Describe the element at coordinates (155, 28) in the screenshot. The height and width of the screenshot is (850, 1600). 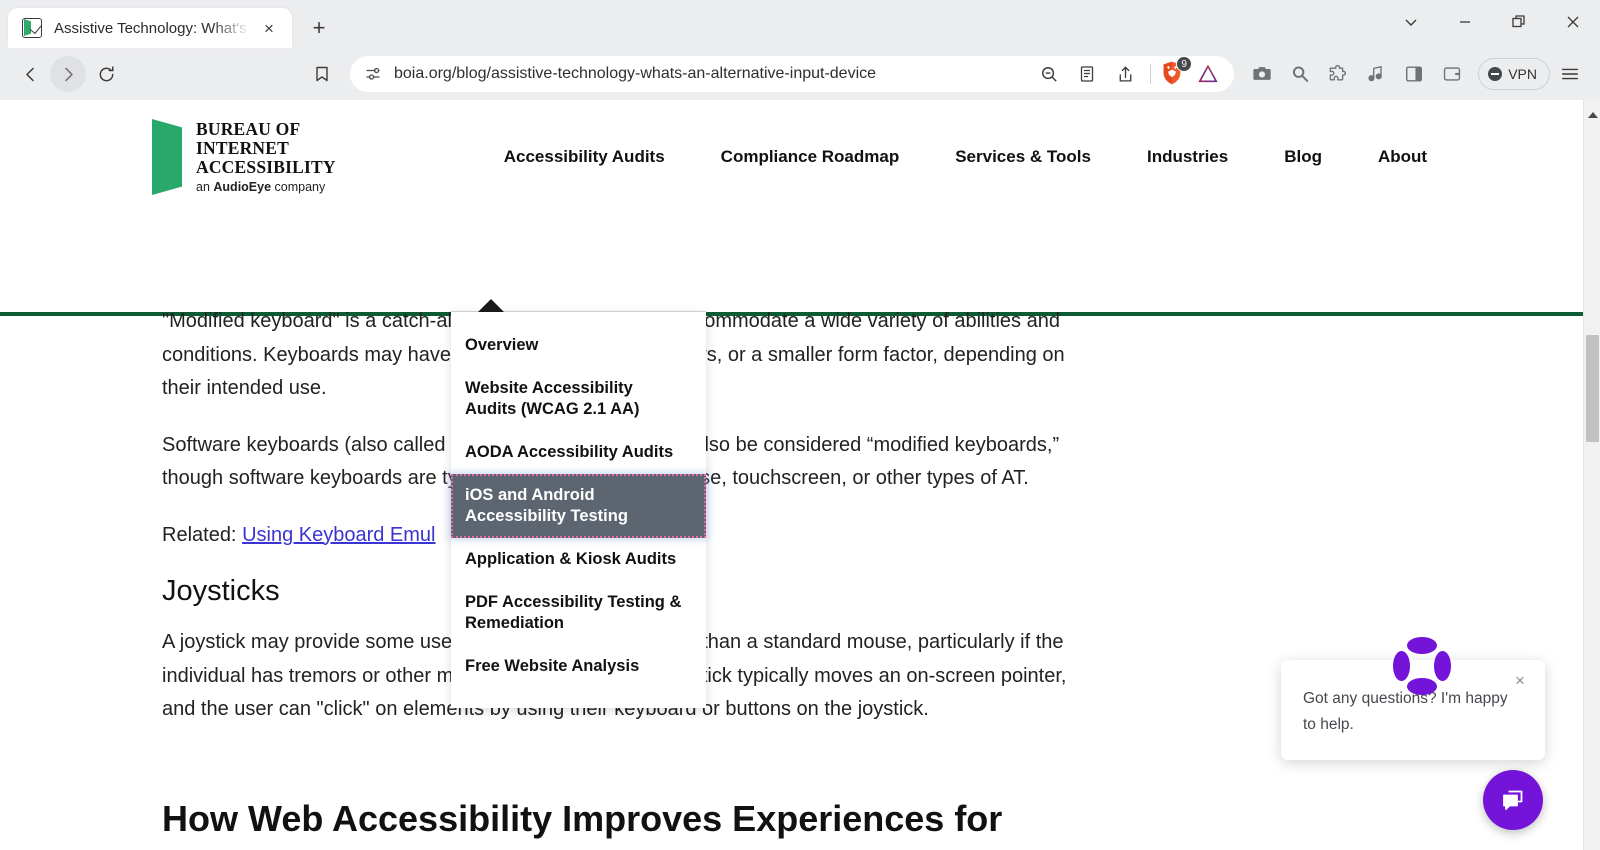
I see `tab-title: Assistive Technology: What's an` at that location.